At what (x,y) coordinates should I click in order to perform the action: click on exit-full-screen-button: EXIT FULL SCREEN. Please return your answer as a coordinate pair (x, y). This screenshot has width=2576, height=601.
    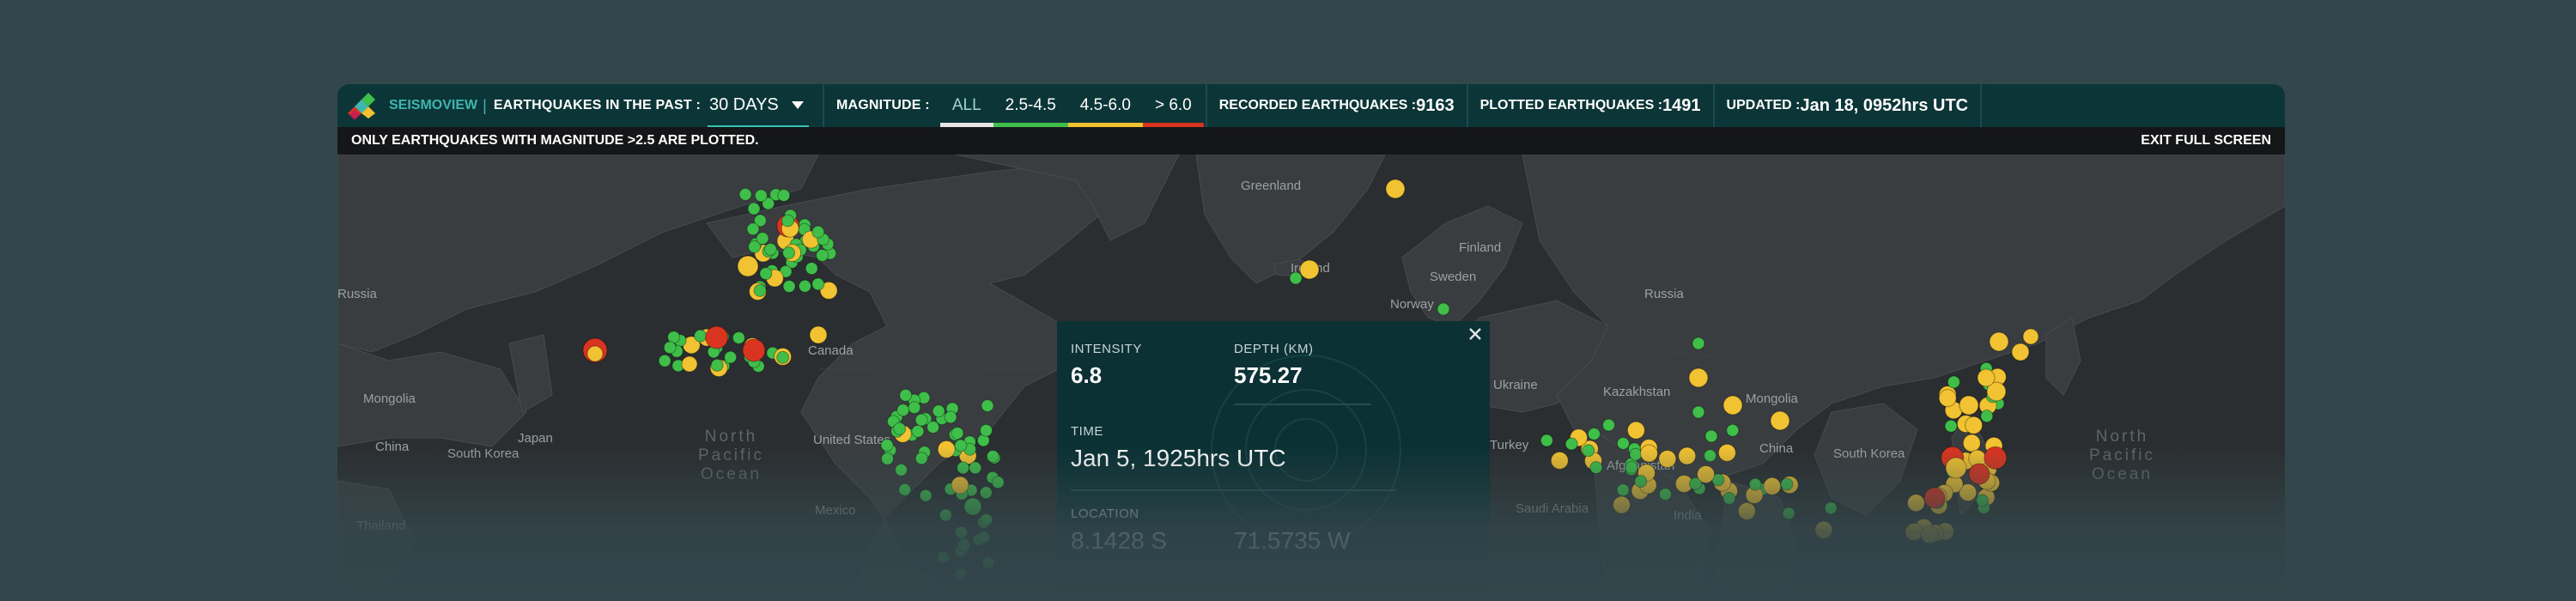
    Looking at the image, I should click on (2206, 141).